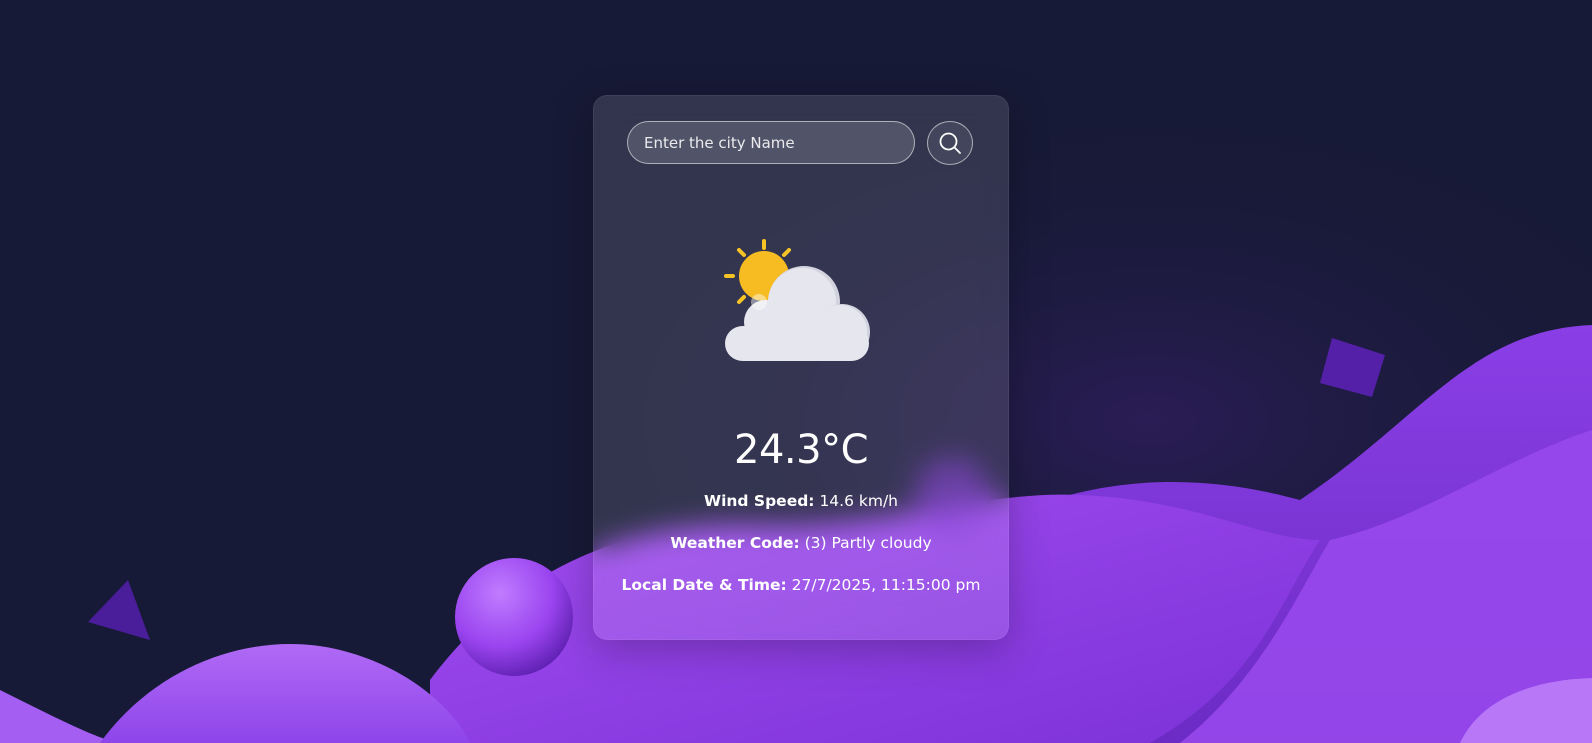  I want to click on weather-code: Weather Code: (3) Partly cloudy, so click(801, 543).